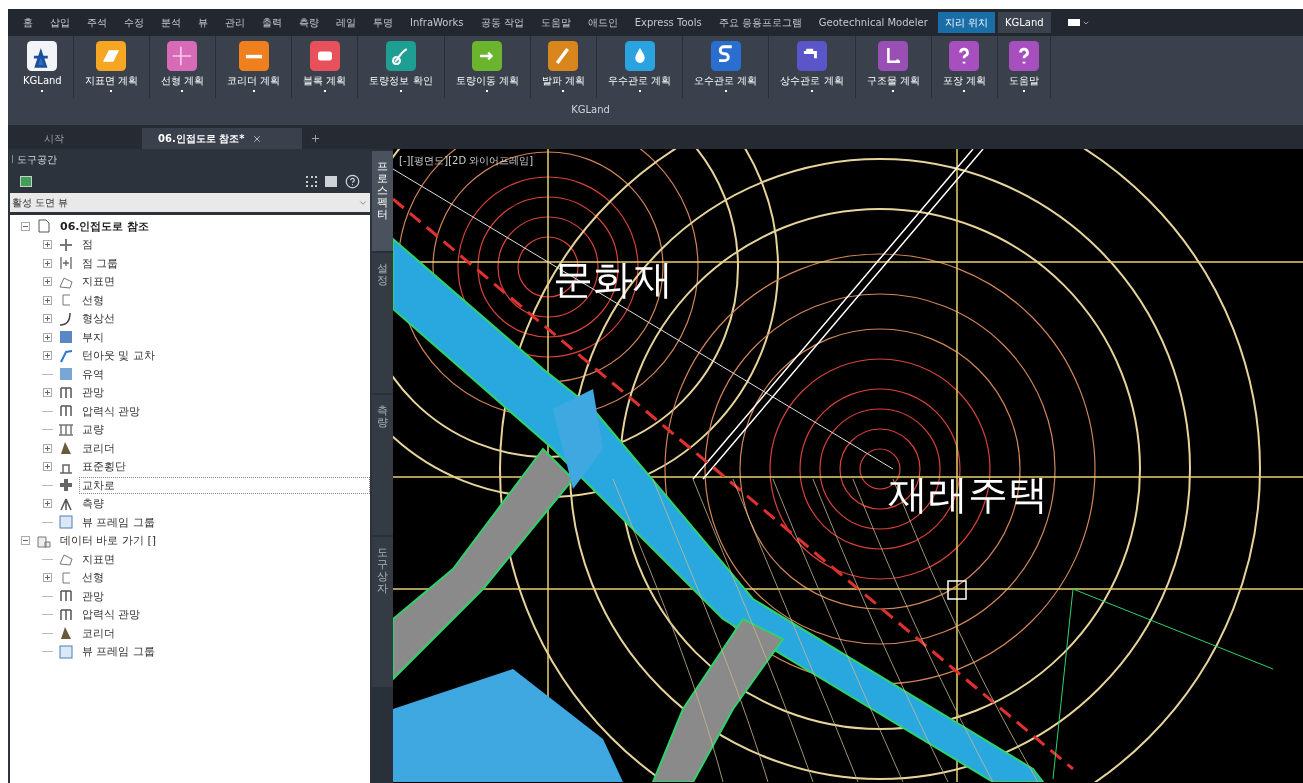 Image resolution: width=1303 pixels, height=783 pixels. I want to click on new-tab-icon, so click(315, 138).